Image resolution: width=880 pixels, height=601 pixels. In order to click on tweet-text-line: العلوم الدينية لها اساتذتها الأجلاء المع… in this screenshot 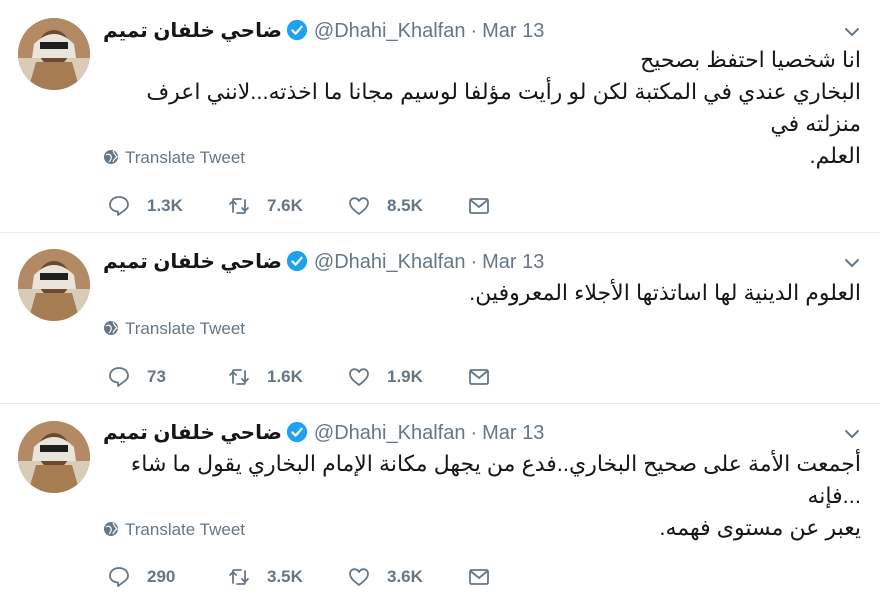, I will do `click(665, 292)`.